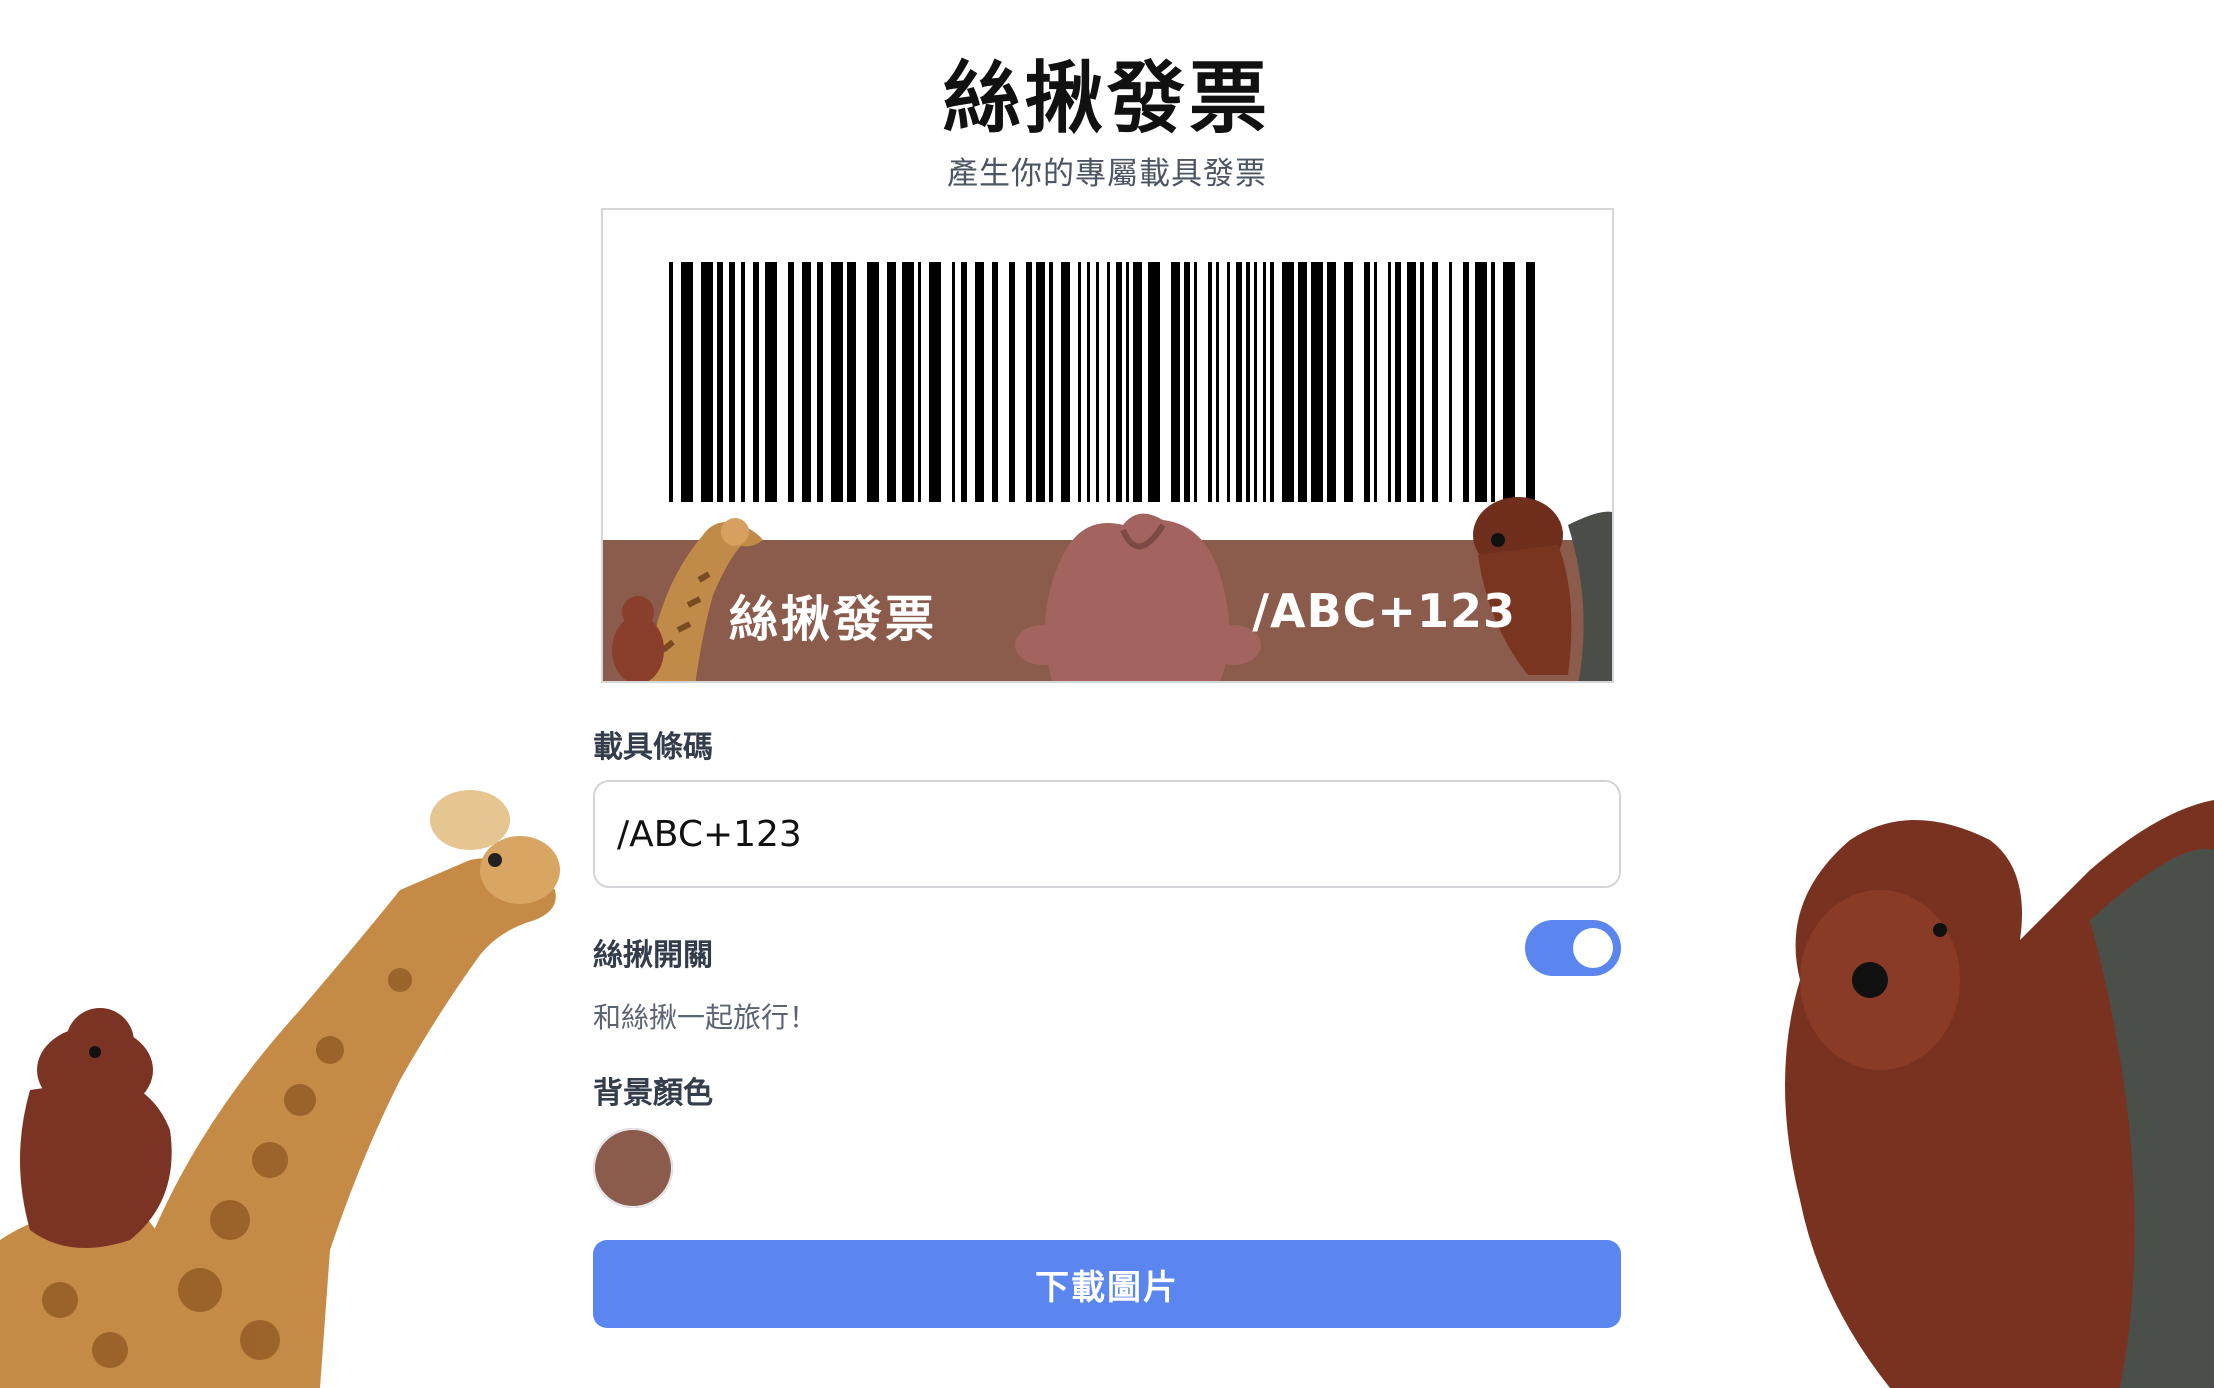 Image resolution: width=2214 pixels, height=1388 pixels. What do you see at coordinates (1999, 1094) in the screenshot?
I see `bear-plush-backpack-icon` at bounding box center [1999, 1094].